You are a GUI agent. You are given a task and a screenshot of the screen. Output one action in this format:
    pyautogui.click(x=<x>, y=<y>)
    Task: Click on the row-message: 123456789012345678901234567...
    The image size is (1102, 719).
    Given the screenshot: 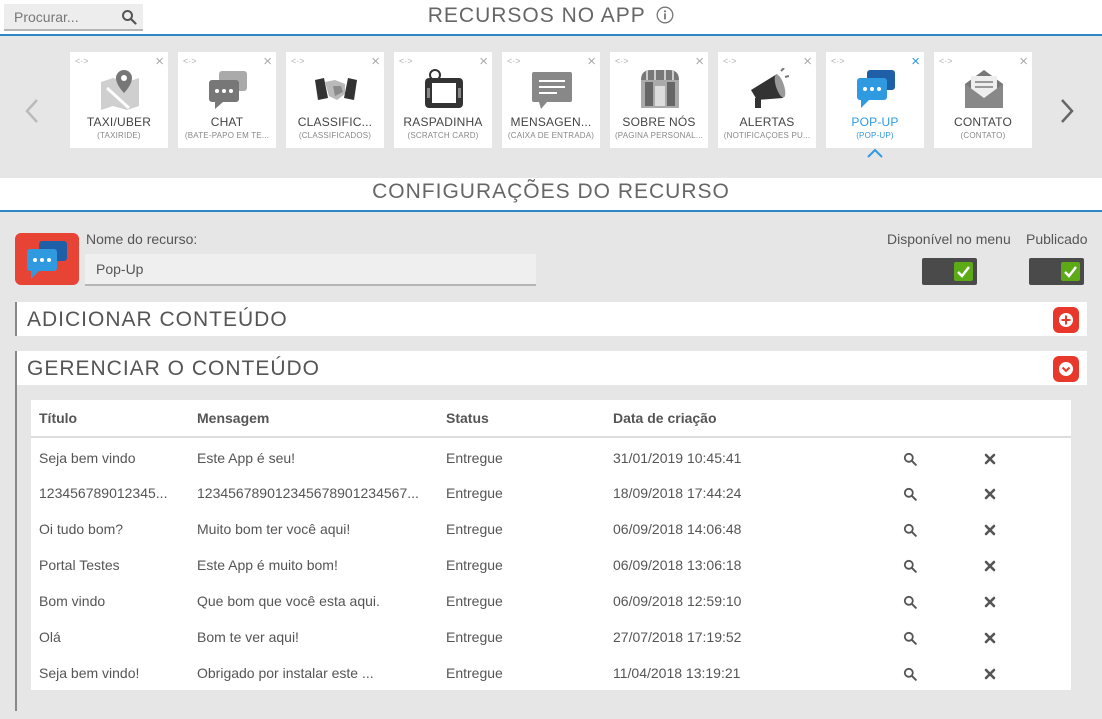 What is the action you would take?
    pyautogui.click(x=308, y=493)
    